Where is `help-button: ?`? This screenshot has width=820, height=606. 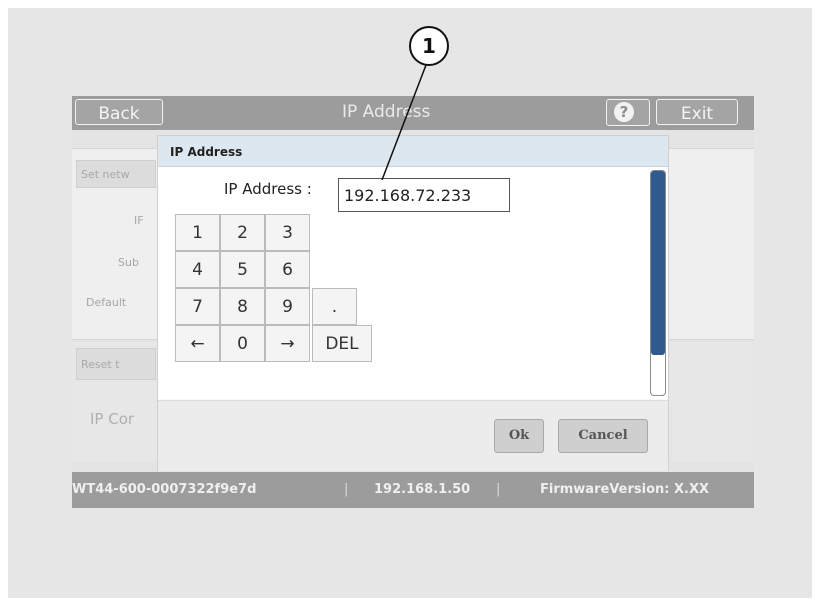
help-button: ? is located at coordinates (628, 112).